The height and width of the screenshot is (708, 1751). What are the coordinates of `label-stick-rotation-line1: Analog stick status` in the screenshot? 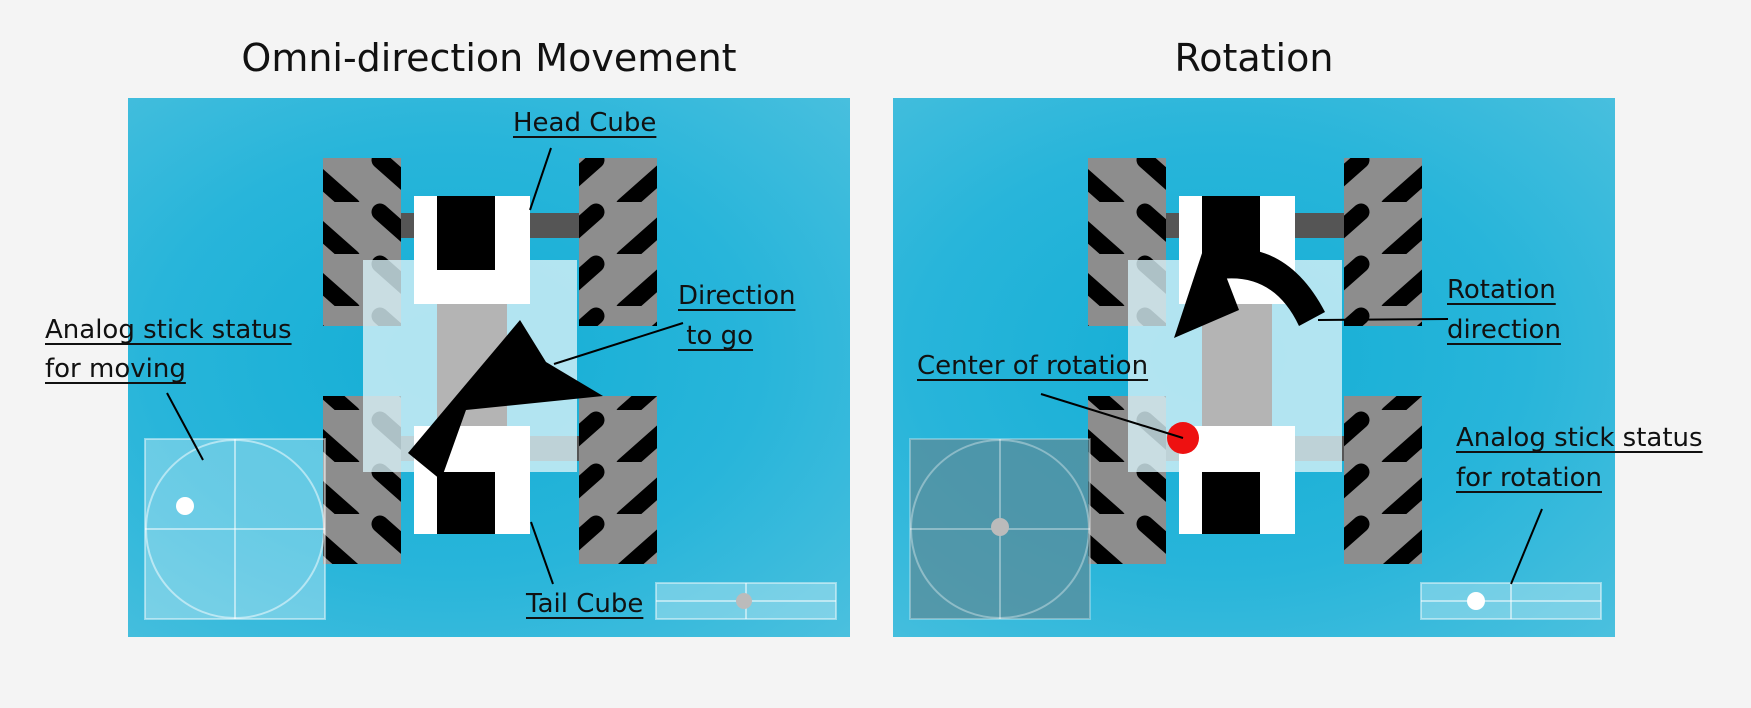 It's located at (1579, 438).